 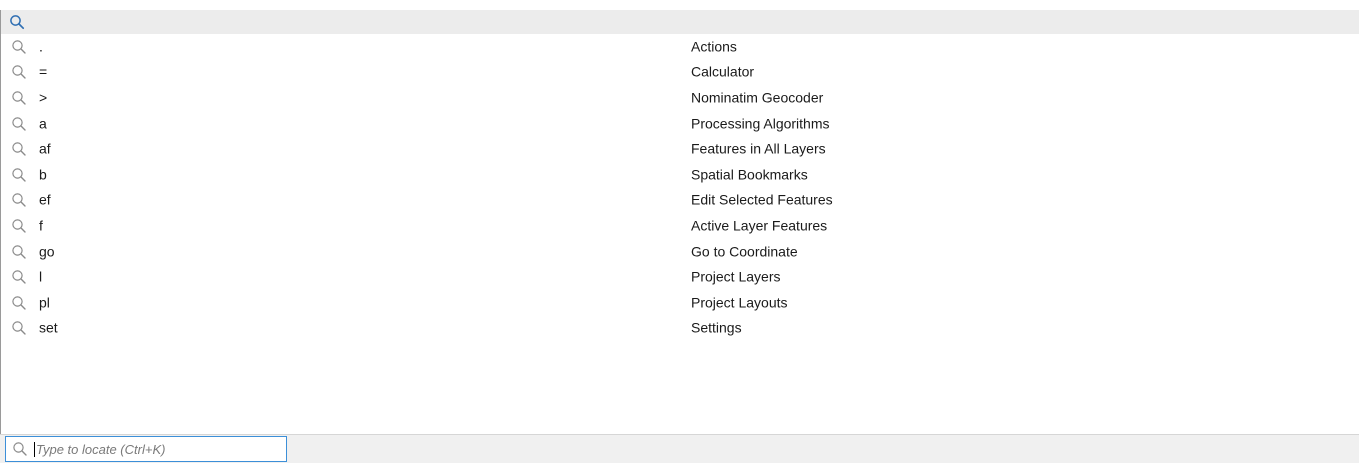 What do you see at coordinates (45, 148) in the screenshot?
I see `filter-prefix: af` at bounding box center [45, 148].